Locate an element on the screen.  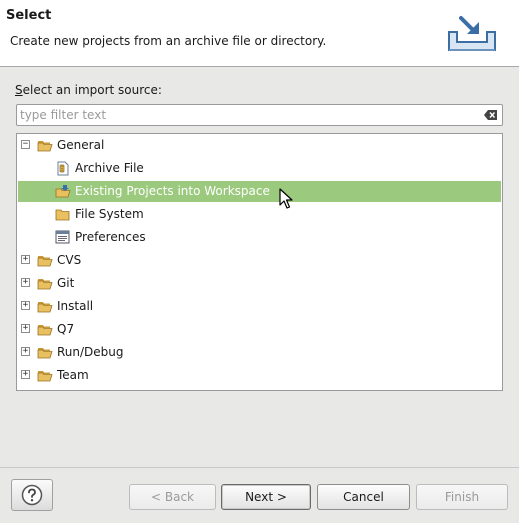
tree-item-existing-projects: Existing Projects into Workspace is located at coordinates (259, 191).